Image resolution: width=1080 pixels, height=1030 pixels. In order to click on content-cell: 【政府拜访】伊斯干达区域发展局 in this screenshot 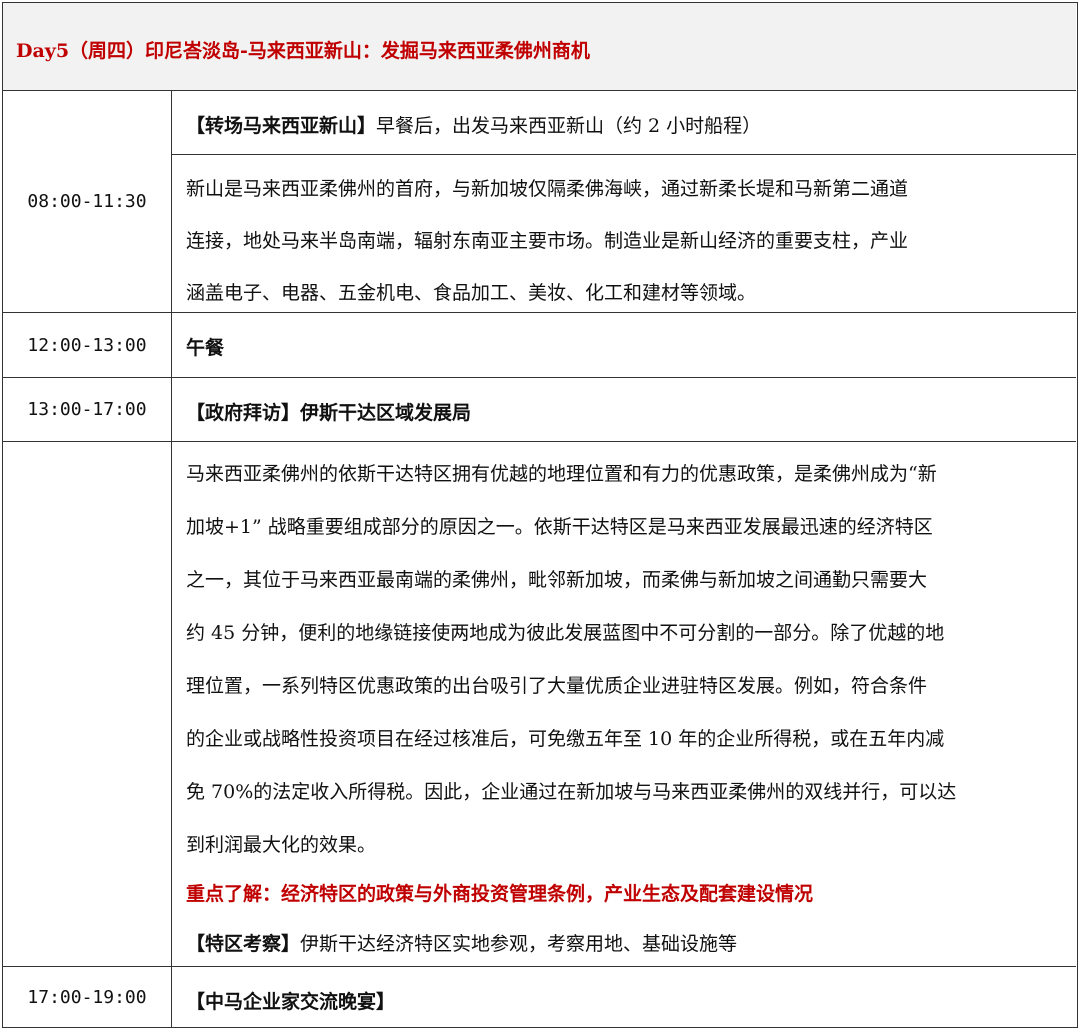, I will do `click(624, 409)`.